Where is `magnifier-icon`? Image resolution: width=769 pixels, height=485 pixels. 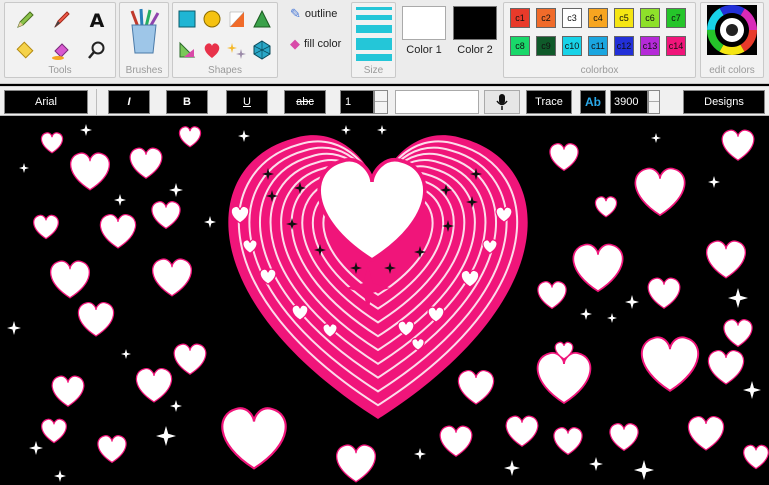 magnifier-icon is located at coordinates (97, 50).